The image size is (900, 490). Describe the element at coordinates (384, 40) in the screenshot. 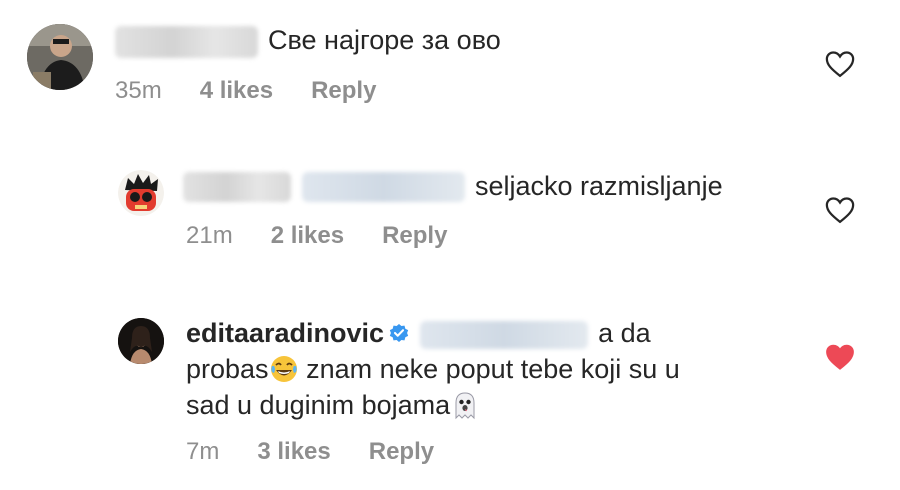

I see `comment-text: Све најгоре за ово` at that location.